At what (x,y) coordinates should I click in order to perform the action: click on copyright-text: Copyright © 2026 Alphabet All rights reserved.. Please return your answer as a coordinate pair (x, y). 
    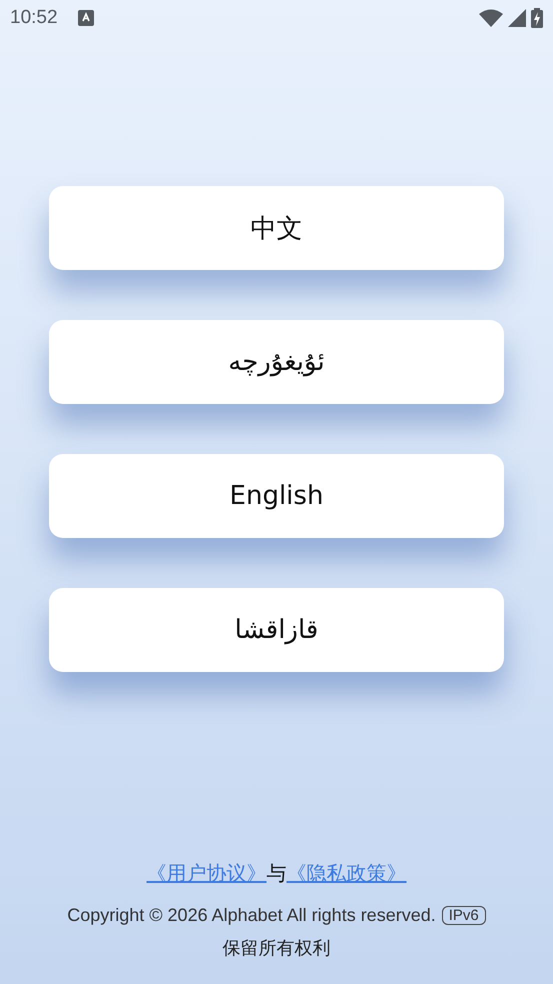
    Looking at the image, I should click on (251, 915).